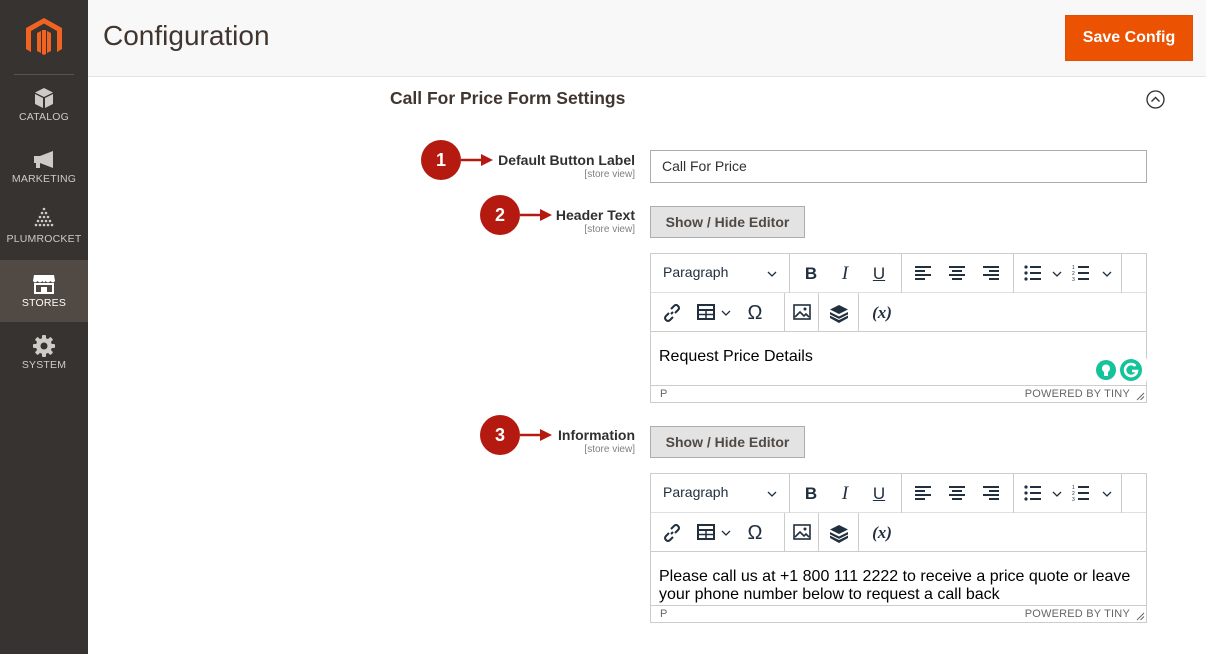  What do you see at coordinates (507, 98) in the screenshot?
I see `section-title: Call For Price Form Settings` at bounding box center [507, 98].